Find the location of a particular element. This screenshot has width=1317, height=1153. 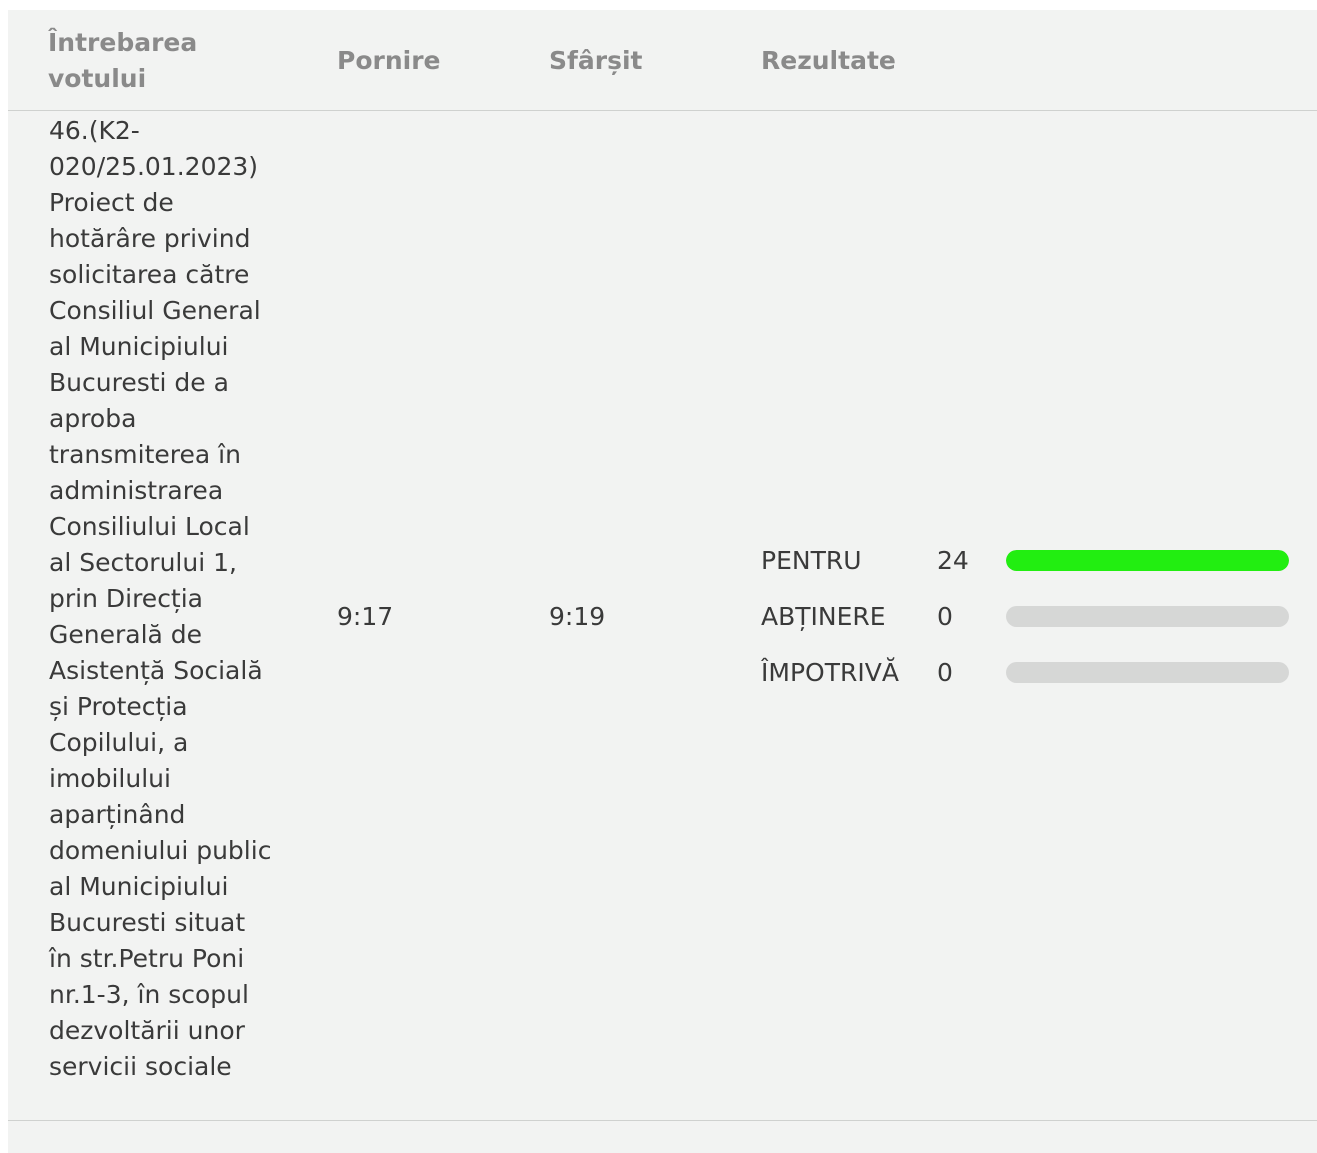

result-for: PENTRU 24 is located at coordinates (1031, 561).